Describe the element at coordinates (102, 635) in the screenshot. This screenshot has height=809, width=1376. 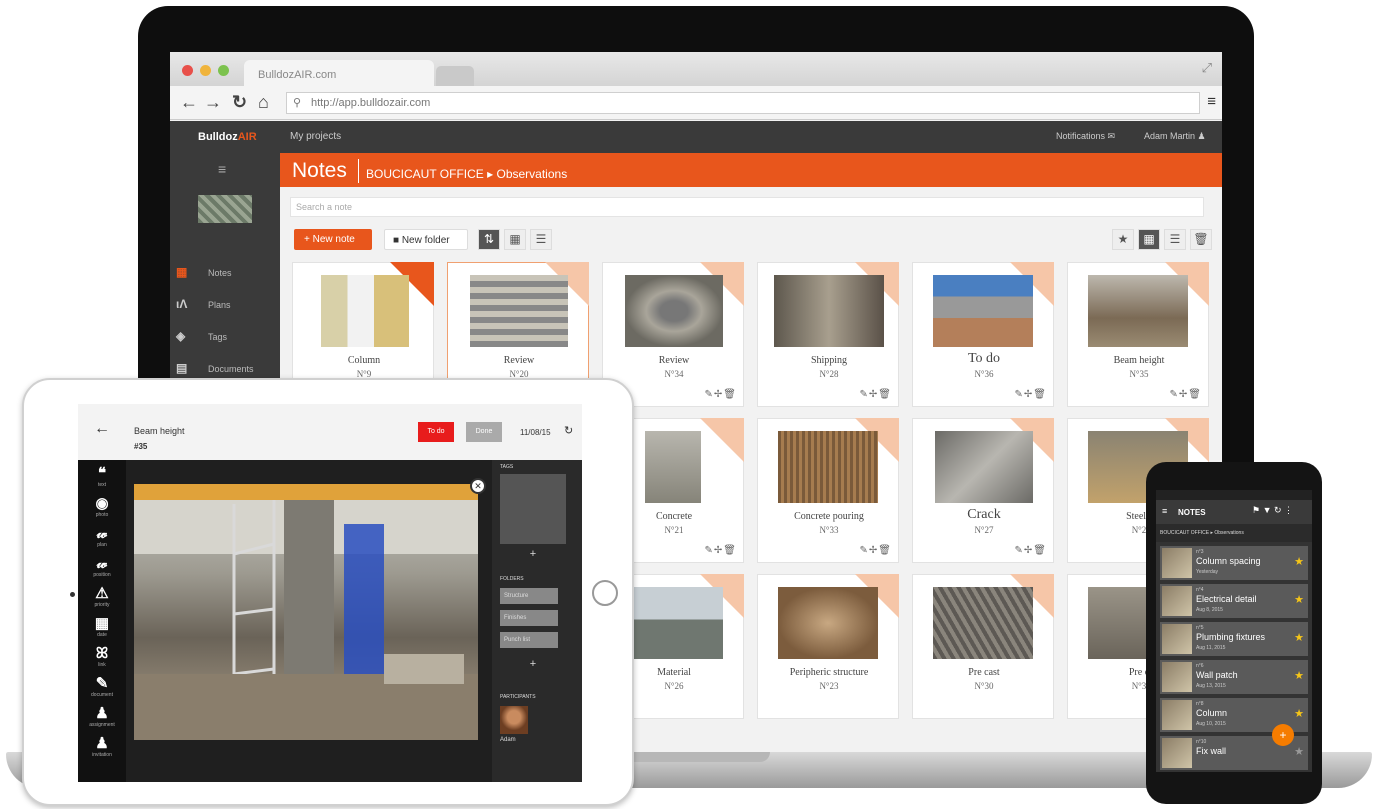
I see `tool-label: date` at that location.